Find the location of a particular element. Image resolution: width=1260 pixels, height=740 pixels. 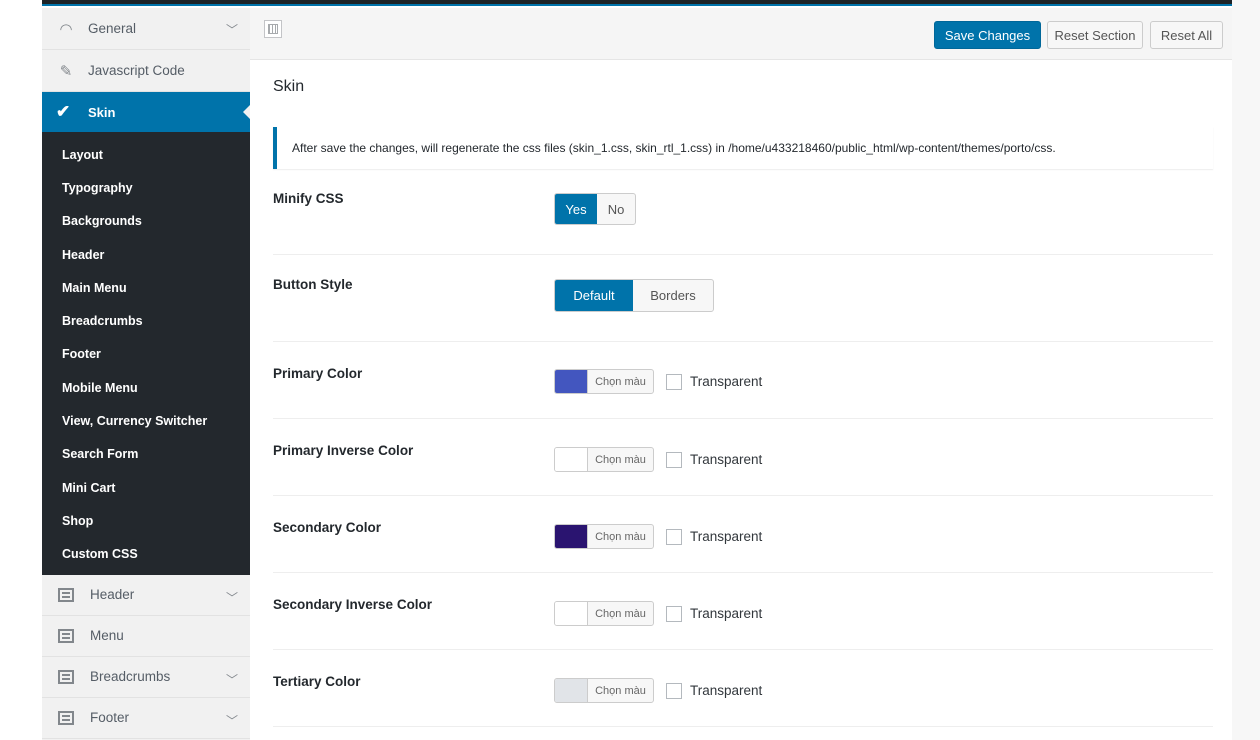

sidebar-item-label: Header is located at coordinates (112, 595).